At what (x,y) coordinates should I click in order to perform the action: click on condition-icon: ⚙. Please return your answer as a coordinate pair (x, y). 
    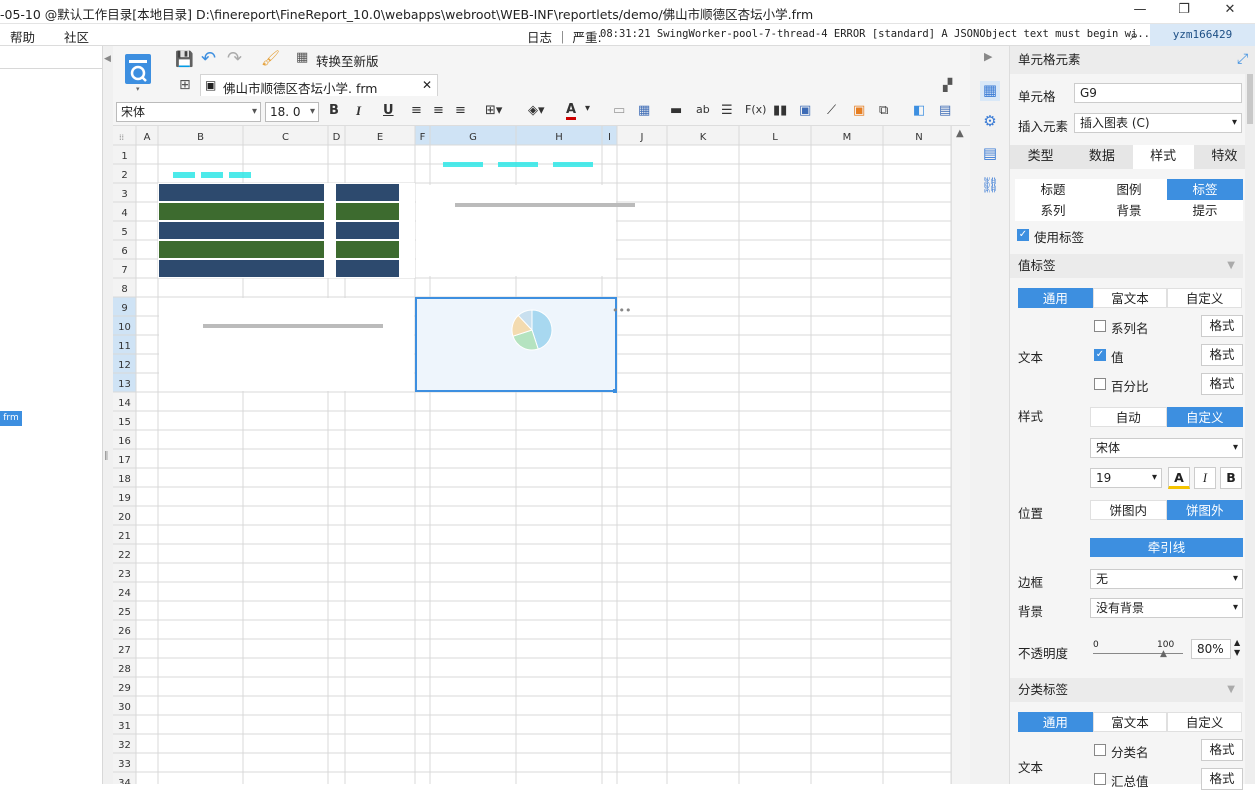
    Looking at the image, I should click on (990, 122).